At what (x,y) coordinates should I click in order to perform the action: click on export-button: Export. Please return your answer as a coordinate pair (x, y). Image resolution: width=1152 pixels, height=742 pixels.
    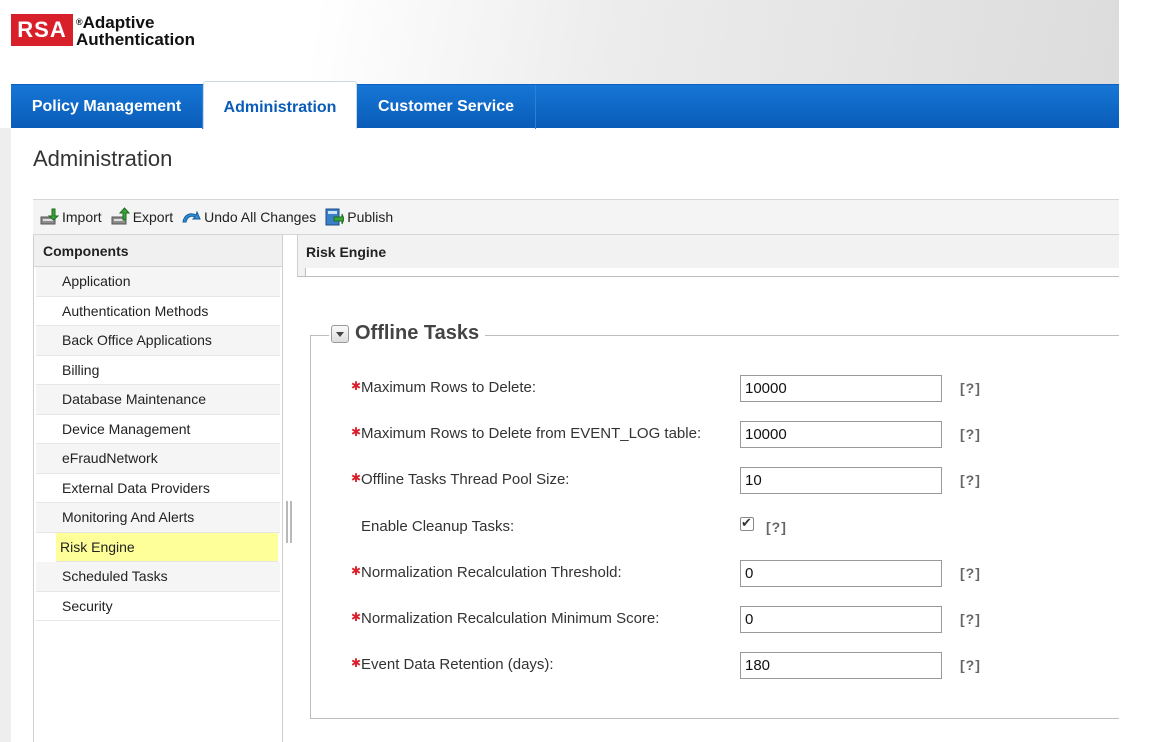
    Looking at the image, I should click on (141, 217).